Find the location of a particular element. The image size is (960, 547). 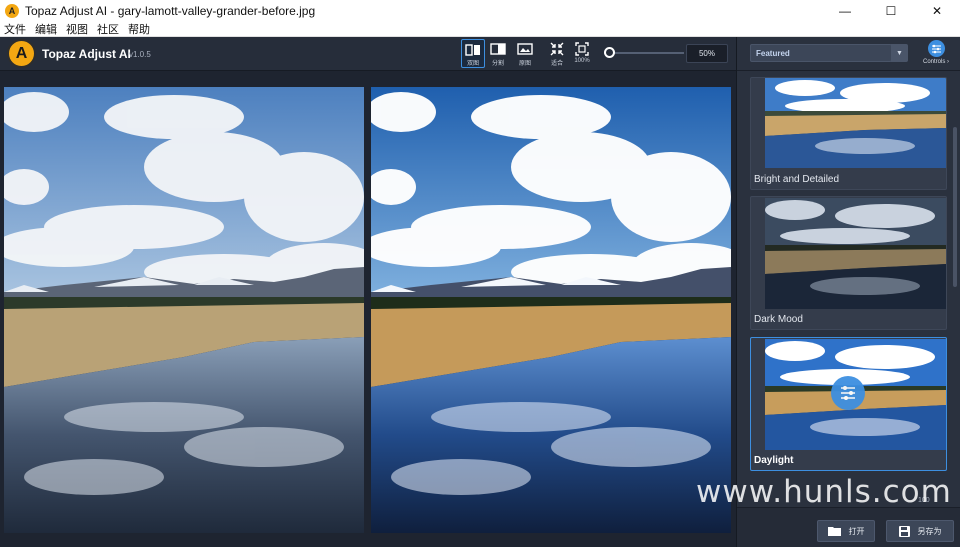

actual-size-button: 100% is located at coordinates (582, 53).